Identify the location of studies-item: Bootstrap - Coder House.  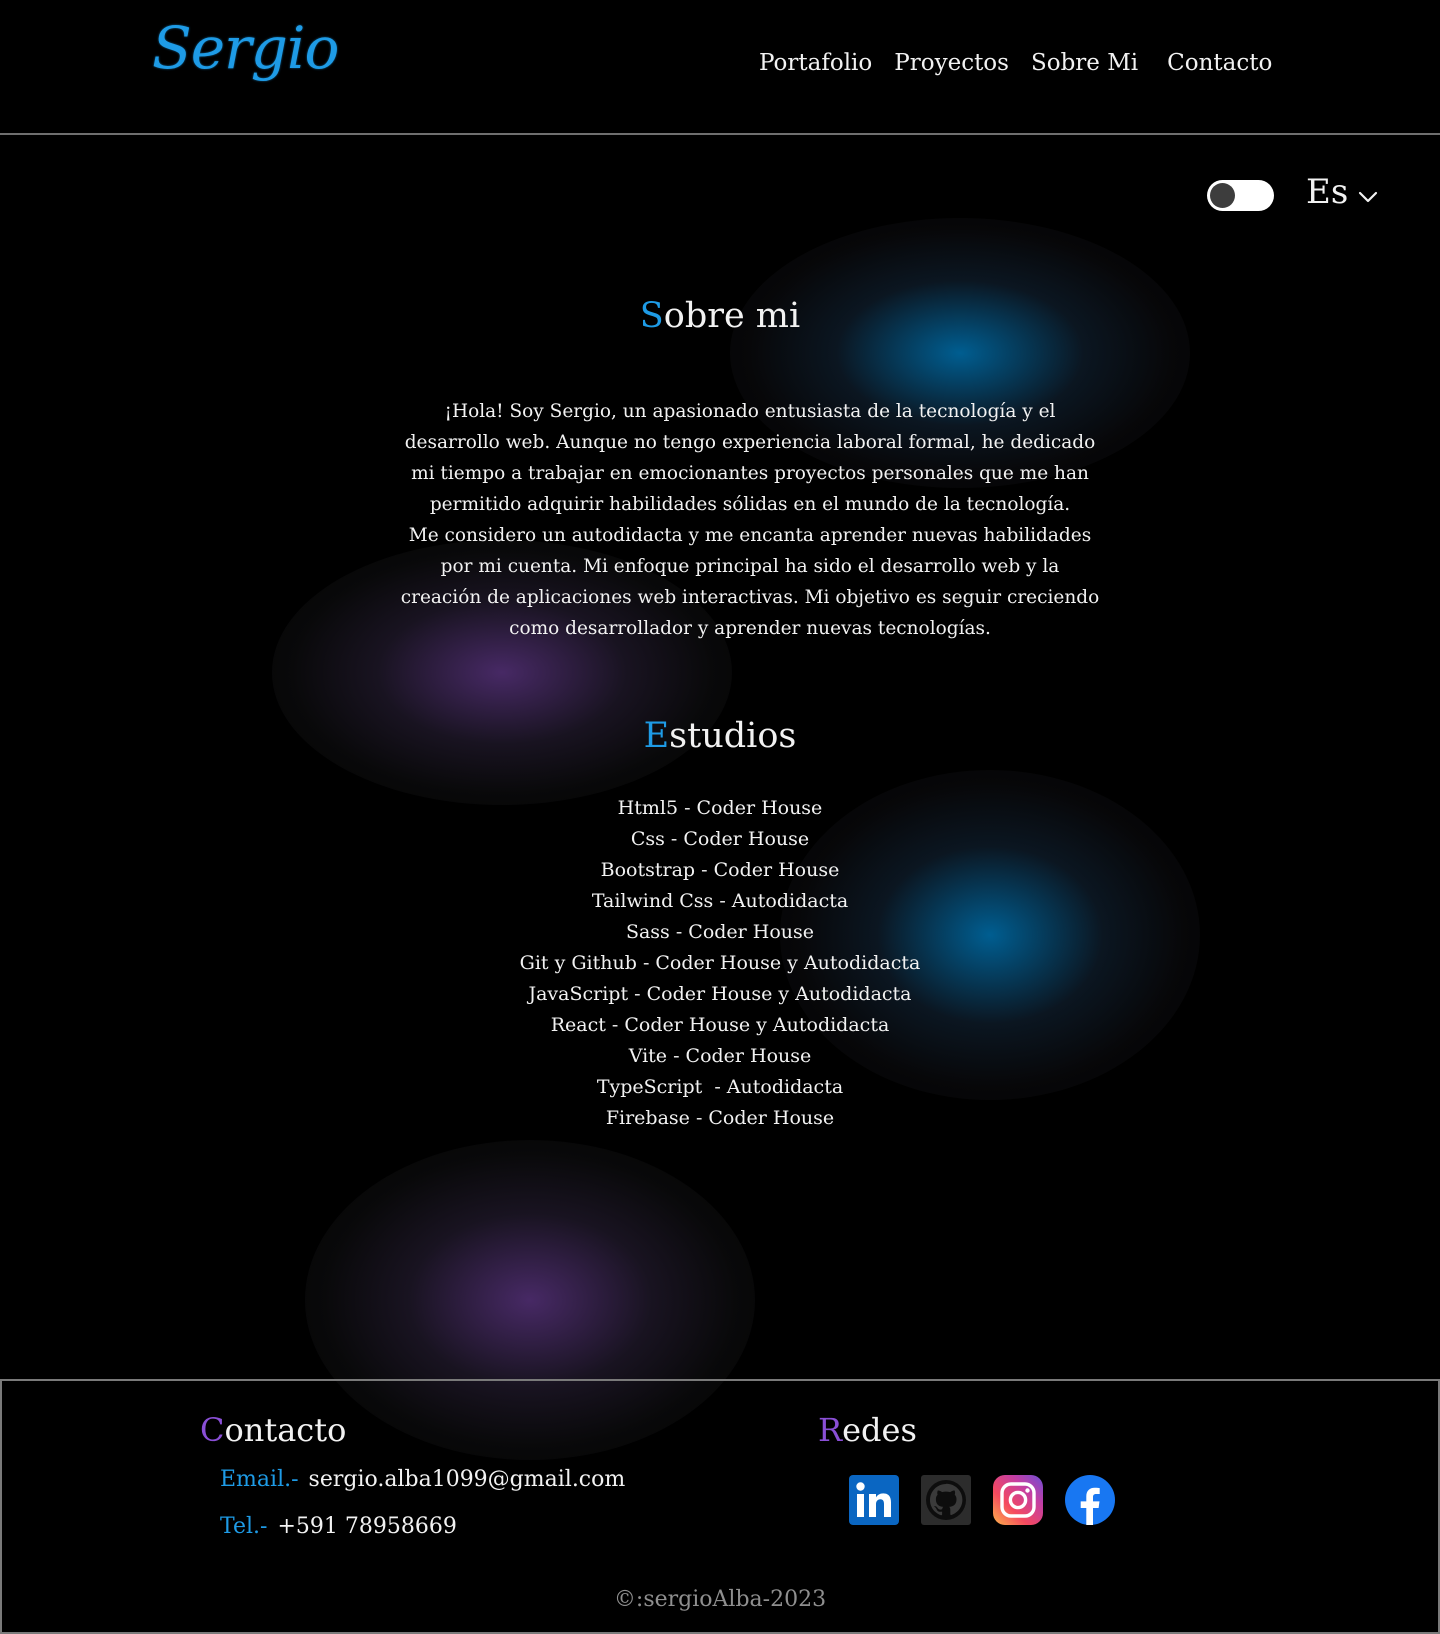
(720, 870).